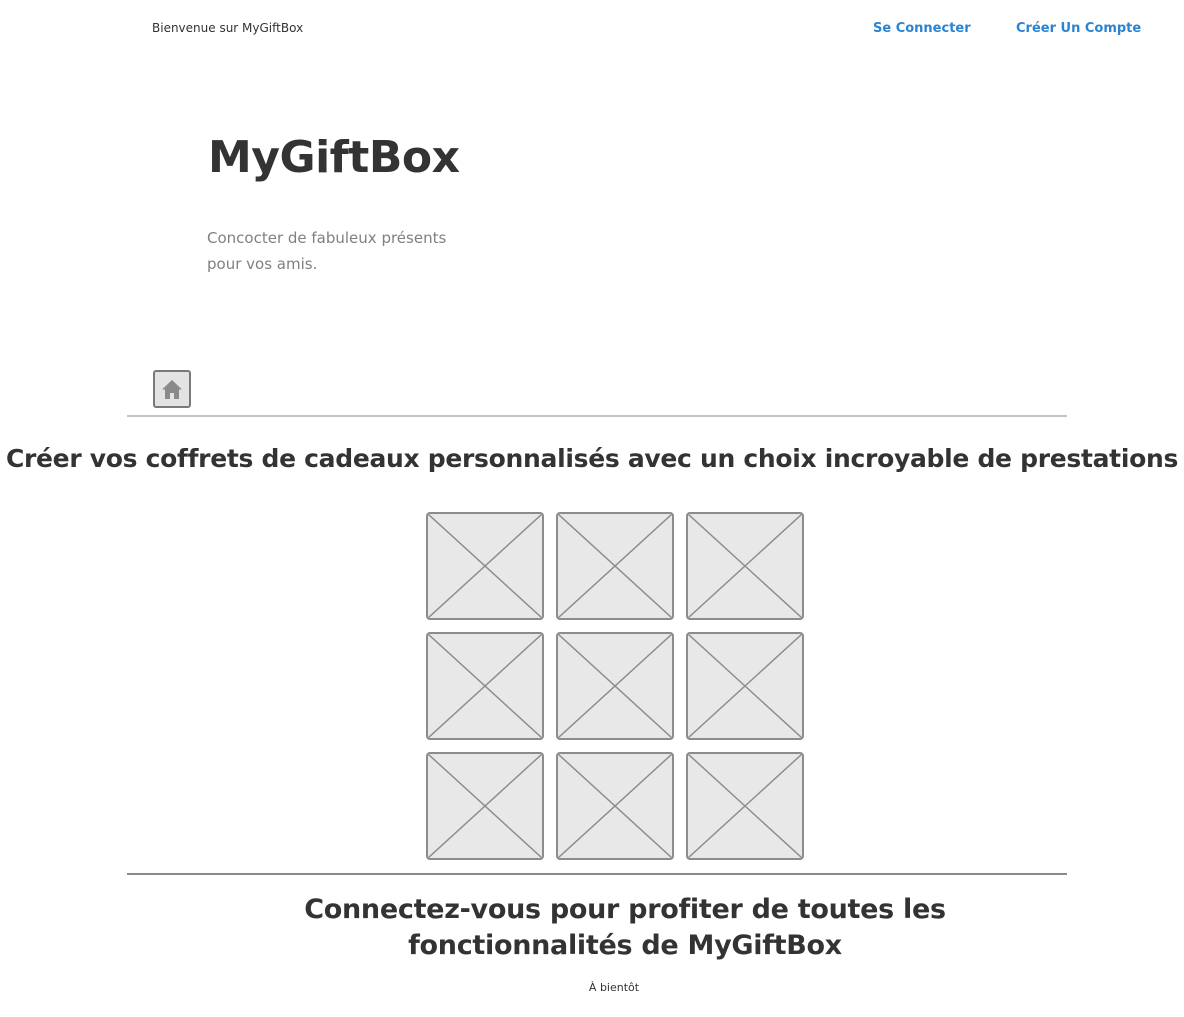  Describe the element at coordinates (228, 28) in the screenshot. I see `welcome-text: Bienvenue sur MyGiftBox` at that location.